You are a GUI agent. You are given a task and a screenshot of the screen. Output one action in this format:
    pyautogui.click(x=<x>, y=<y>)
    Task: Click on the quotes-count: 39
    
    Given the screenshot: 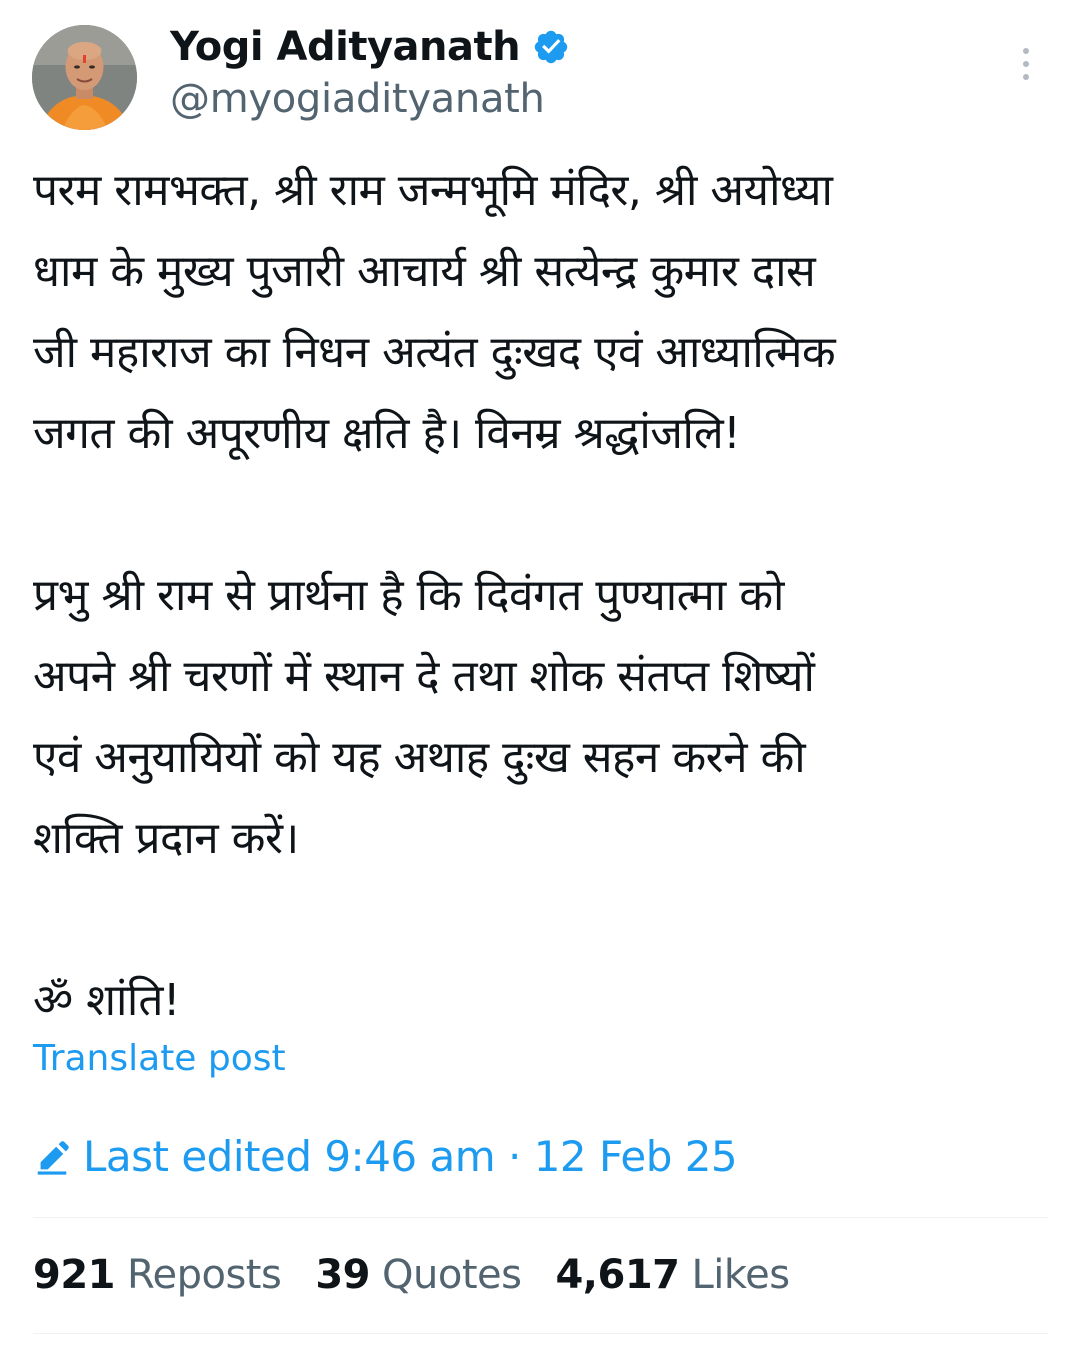 What is the action you would take?
    pyautogui.click(x=343, y=1275)
    